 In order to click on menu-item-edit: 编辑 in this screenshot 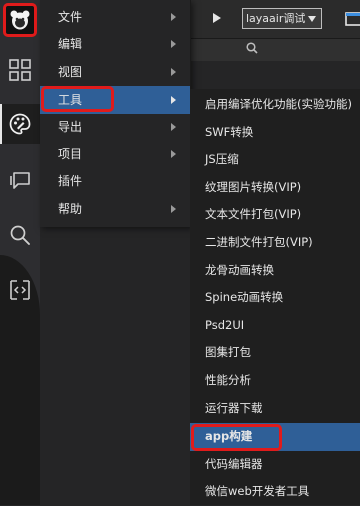, I will do `click(115, 44)`.